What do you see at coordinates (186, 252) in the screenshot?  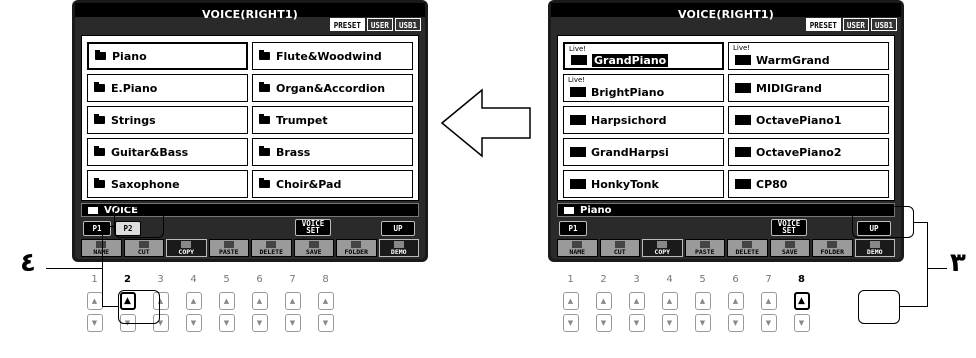 I see `copy-button-label: COPY` at bounding box center [186, 252].